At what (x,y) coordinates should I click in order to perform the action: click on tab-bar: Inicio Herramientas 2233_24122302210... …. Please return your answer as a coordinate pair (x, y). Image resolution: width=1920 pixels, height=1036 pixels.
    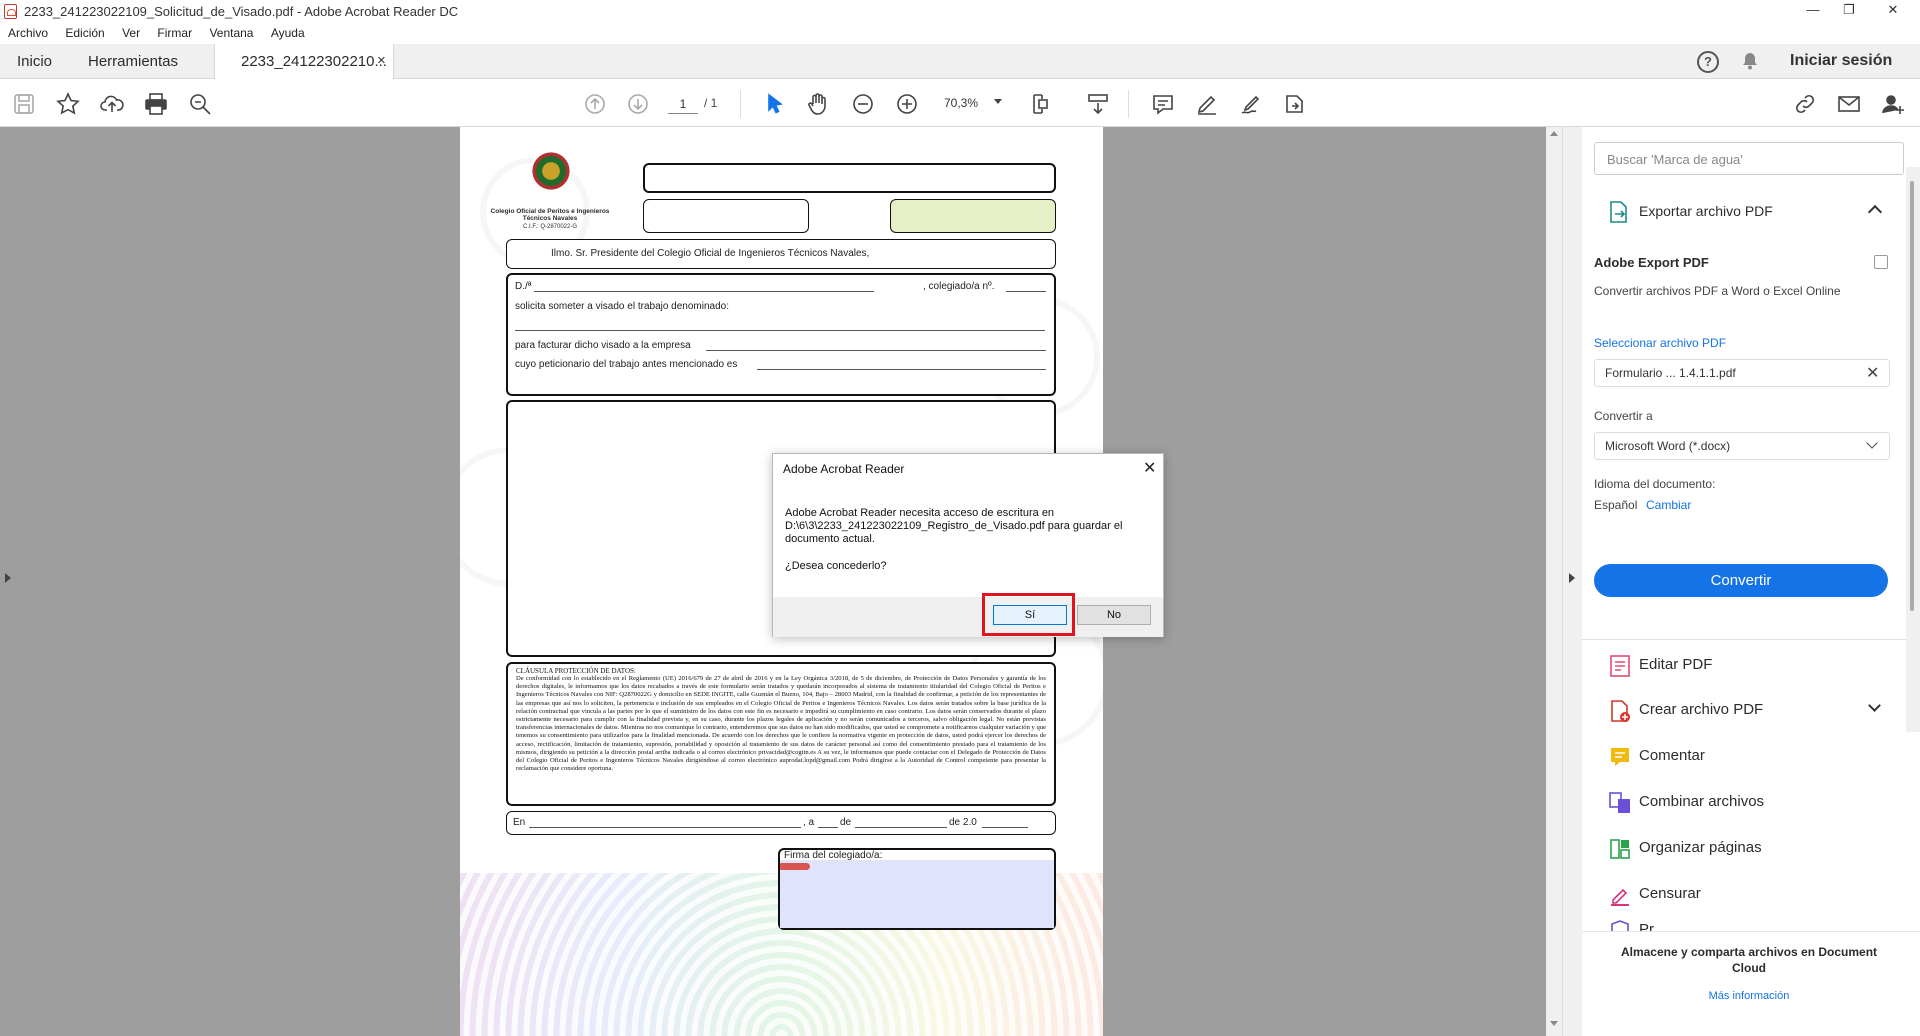
    Looking at the image, I should click on (960, 61).